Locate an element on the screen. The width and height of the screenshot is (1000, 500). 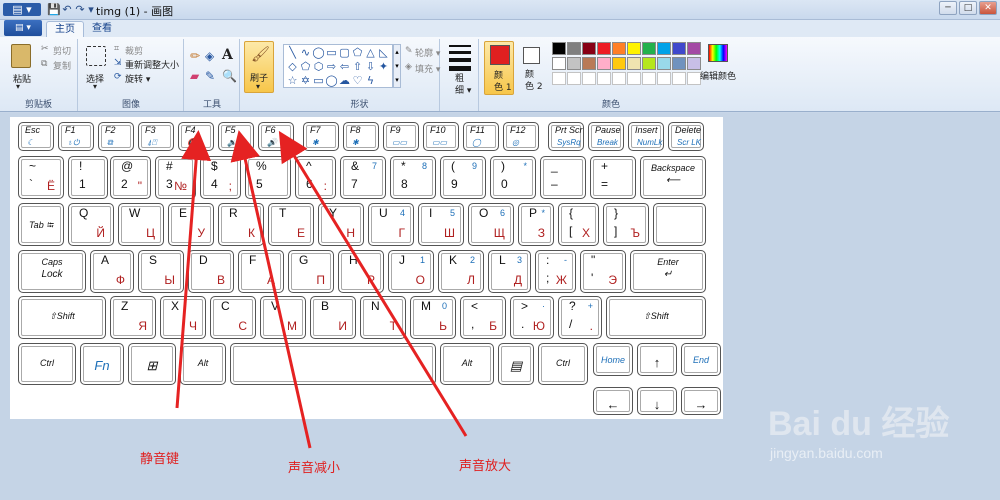
color2-label: 颜 色 2 is located at coordinates (534, 81).